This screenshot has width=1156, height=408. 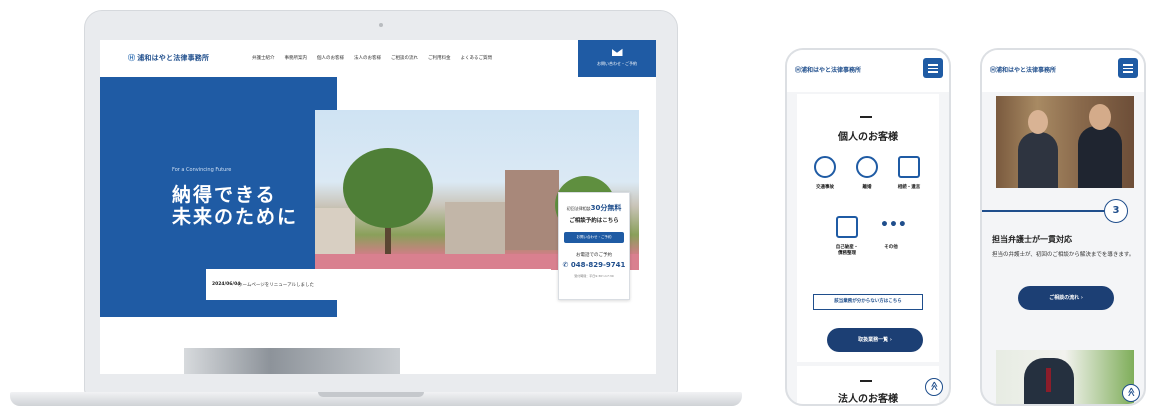 What do you see at coordinates (909, 167) in the screenshot?
I see `document-icon` at bounding box center [909, 167].